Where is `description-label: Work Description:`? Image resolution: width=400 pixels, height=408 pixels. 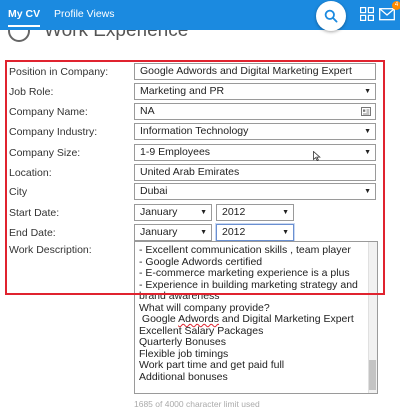 description-label: Work Description: is located at coordinates (50, 250).